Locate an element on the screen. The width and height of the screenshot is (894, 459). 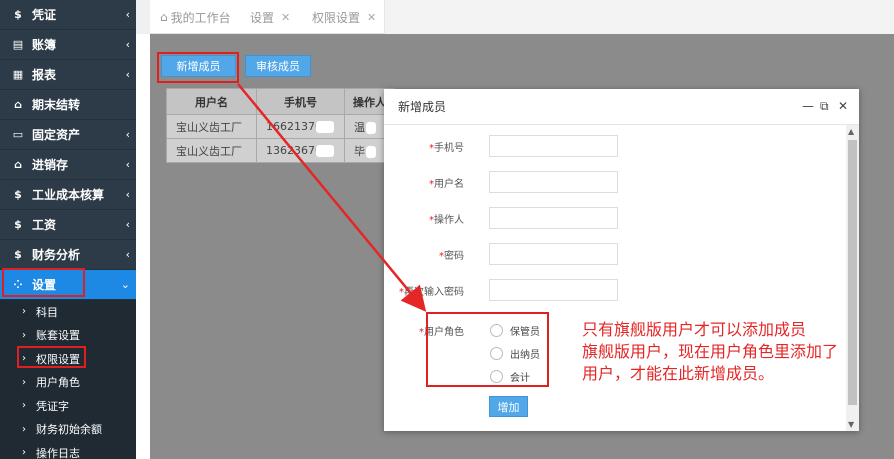
annotation-arrow is located at coordinates (332, 197).